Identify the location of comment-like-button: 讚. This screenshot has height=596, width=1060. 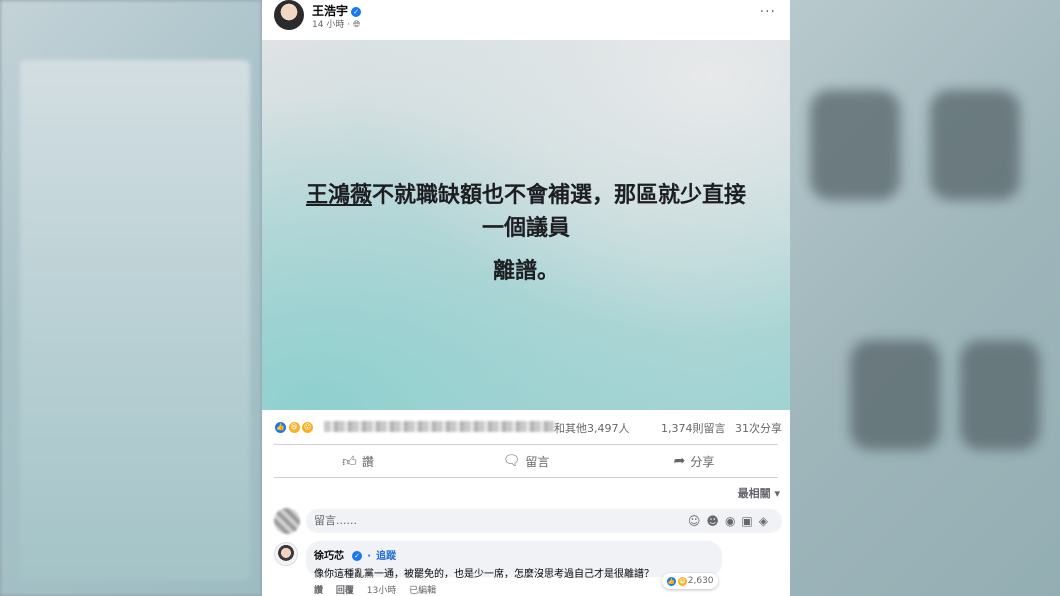
(318, 591).